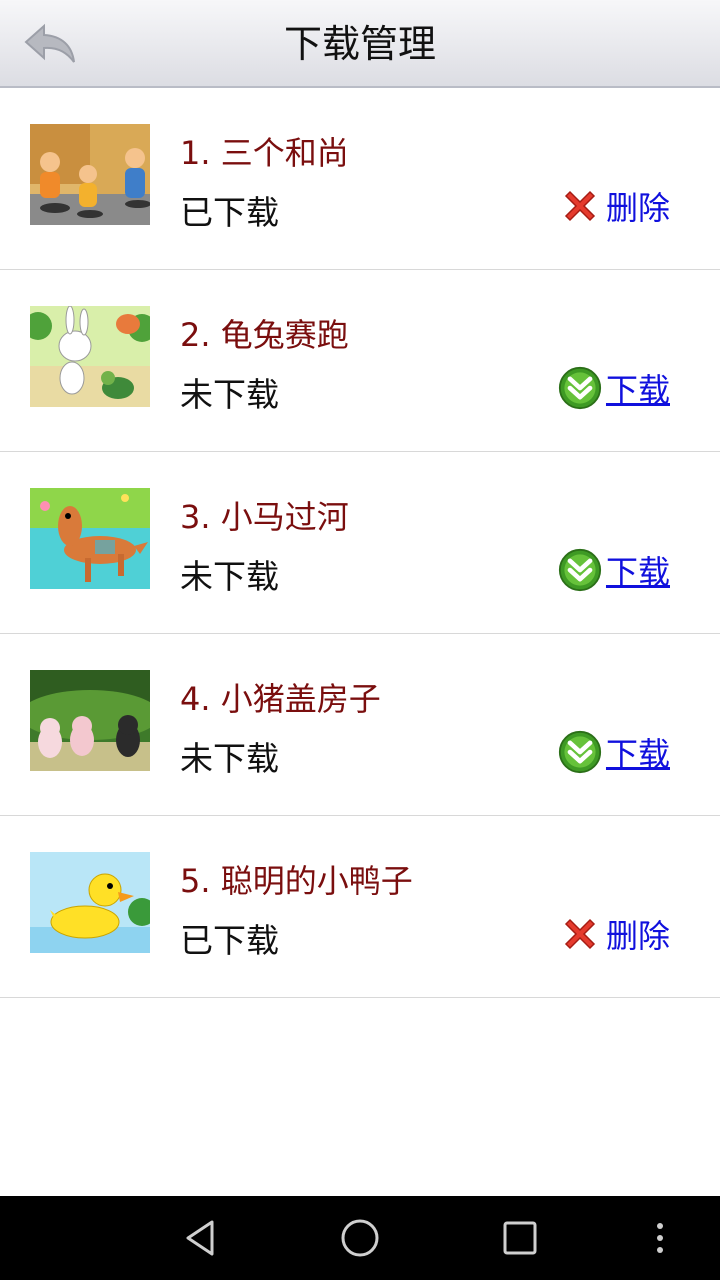  I want to click on square-recents-icon, so click(520, 1238).